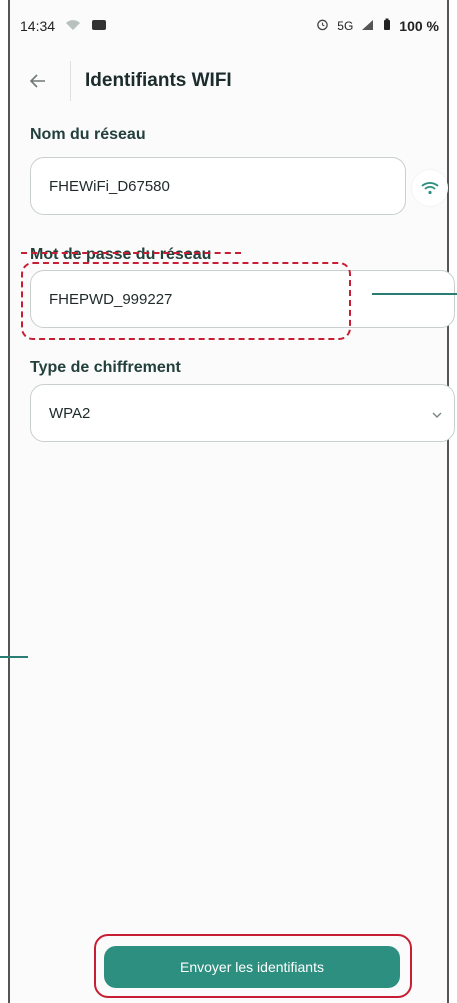  Describe the element at coordinates (322, 26) in the screenshot. I see `alarm-icon` at that location.